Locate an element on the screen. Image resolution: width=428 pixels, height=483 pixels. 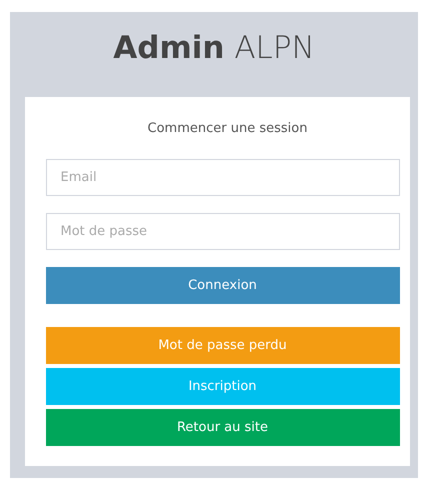
password-field: Mot de passe is located at coordinates (223, 231).